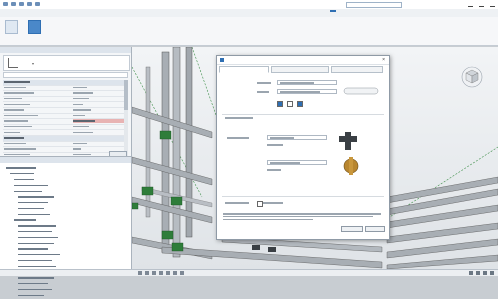  What do you see at coordinates (11, 27) in the screenshot?
I see `modify-tool-icon` at bounding box center [11, 27].